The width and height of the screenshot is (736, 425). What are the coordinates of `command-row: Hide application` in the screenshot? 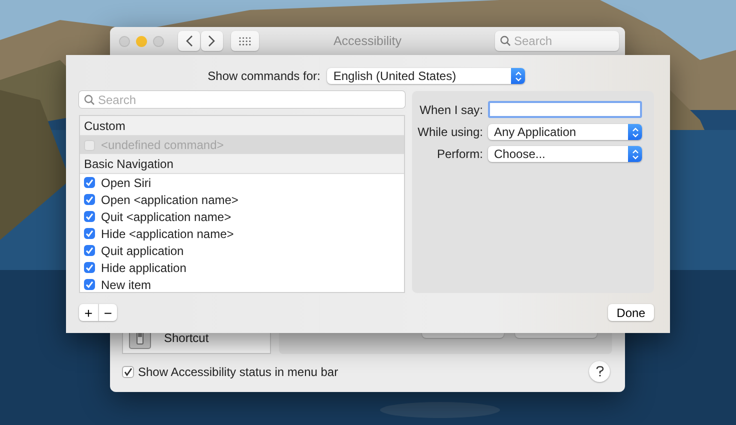 It's located at (242, 267).